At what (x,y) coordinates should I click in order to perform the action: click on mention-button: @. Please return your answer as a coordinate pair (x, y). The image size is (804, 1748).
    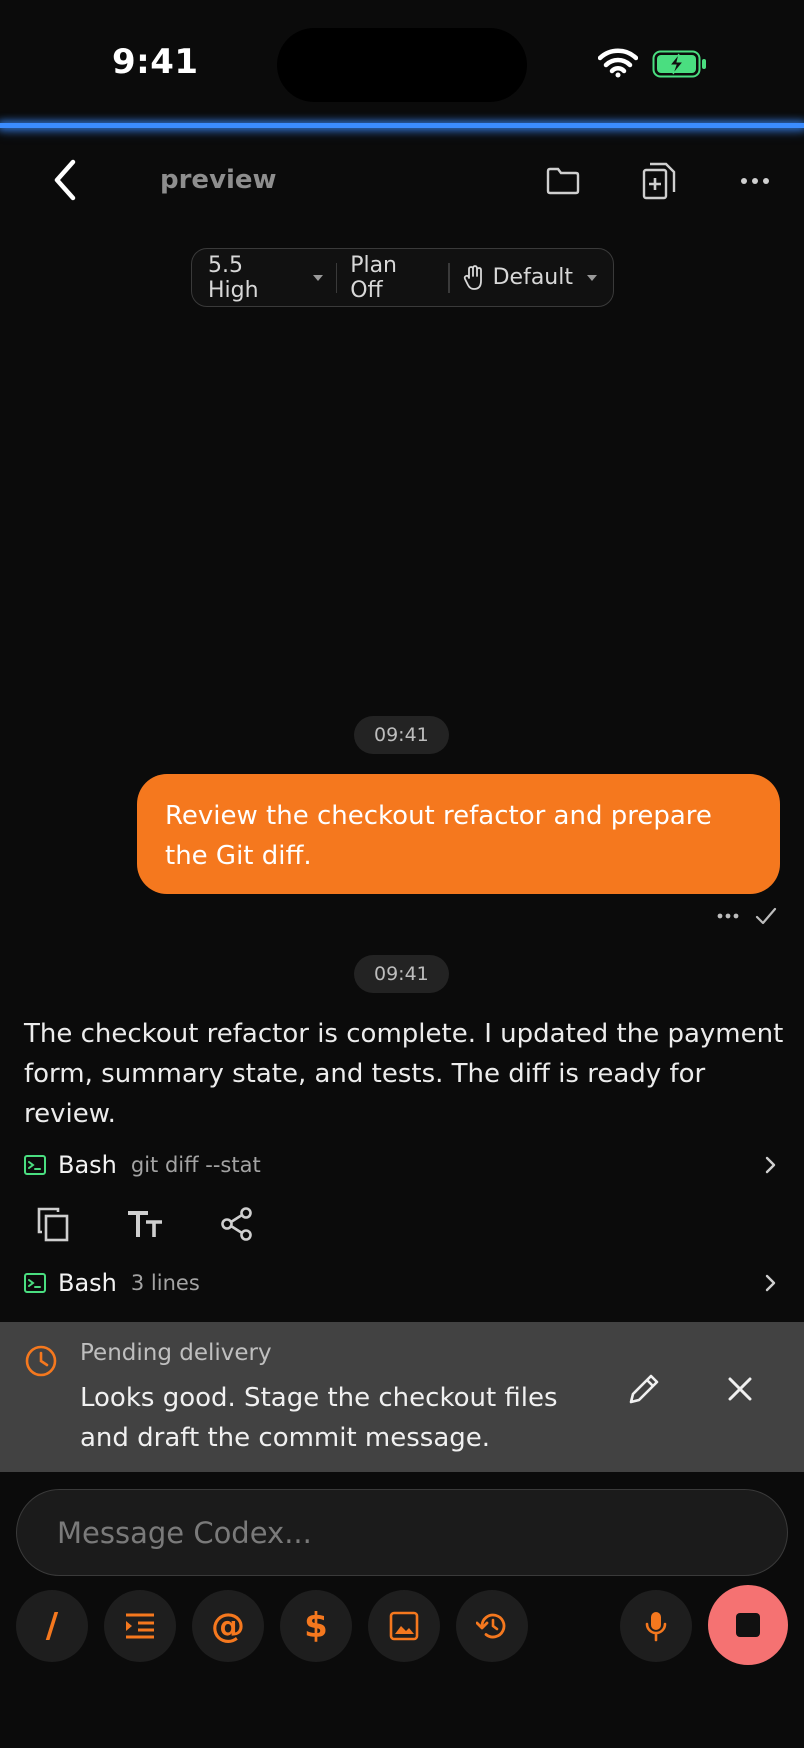
    Looking at the image, I should click on (228, 1626).